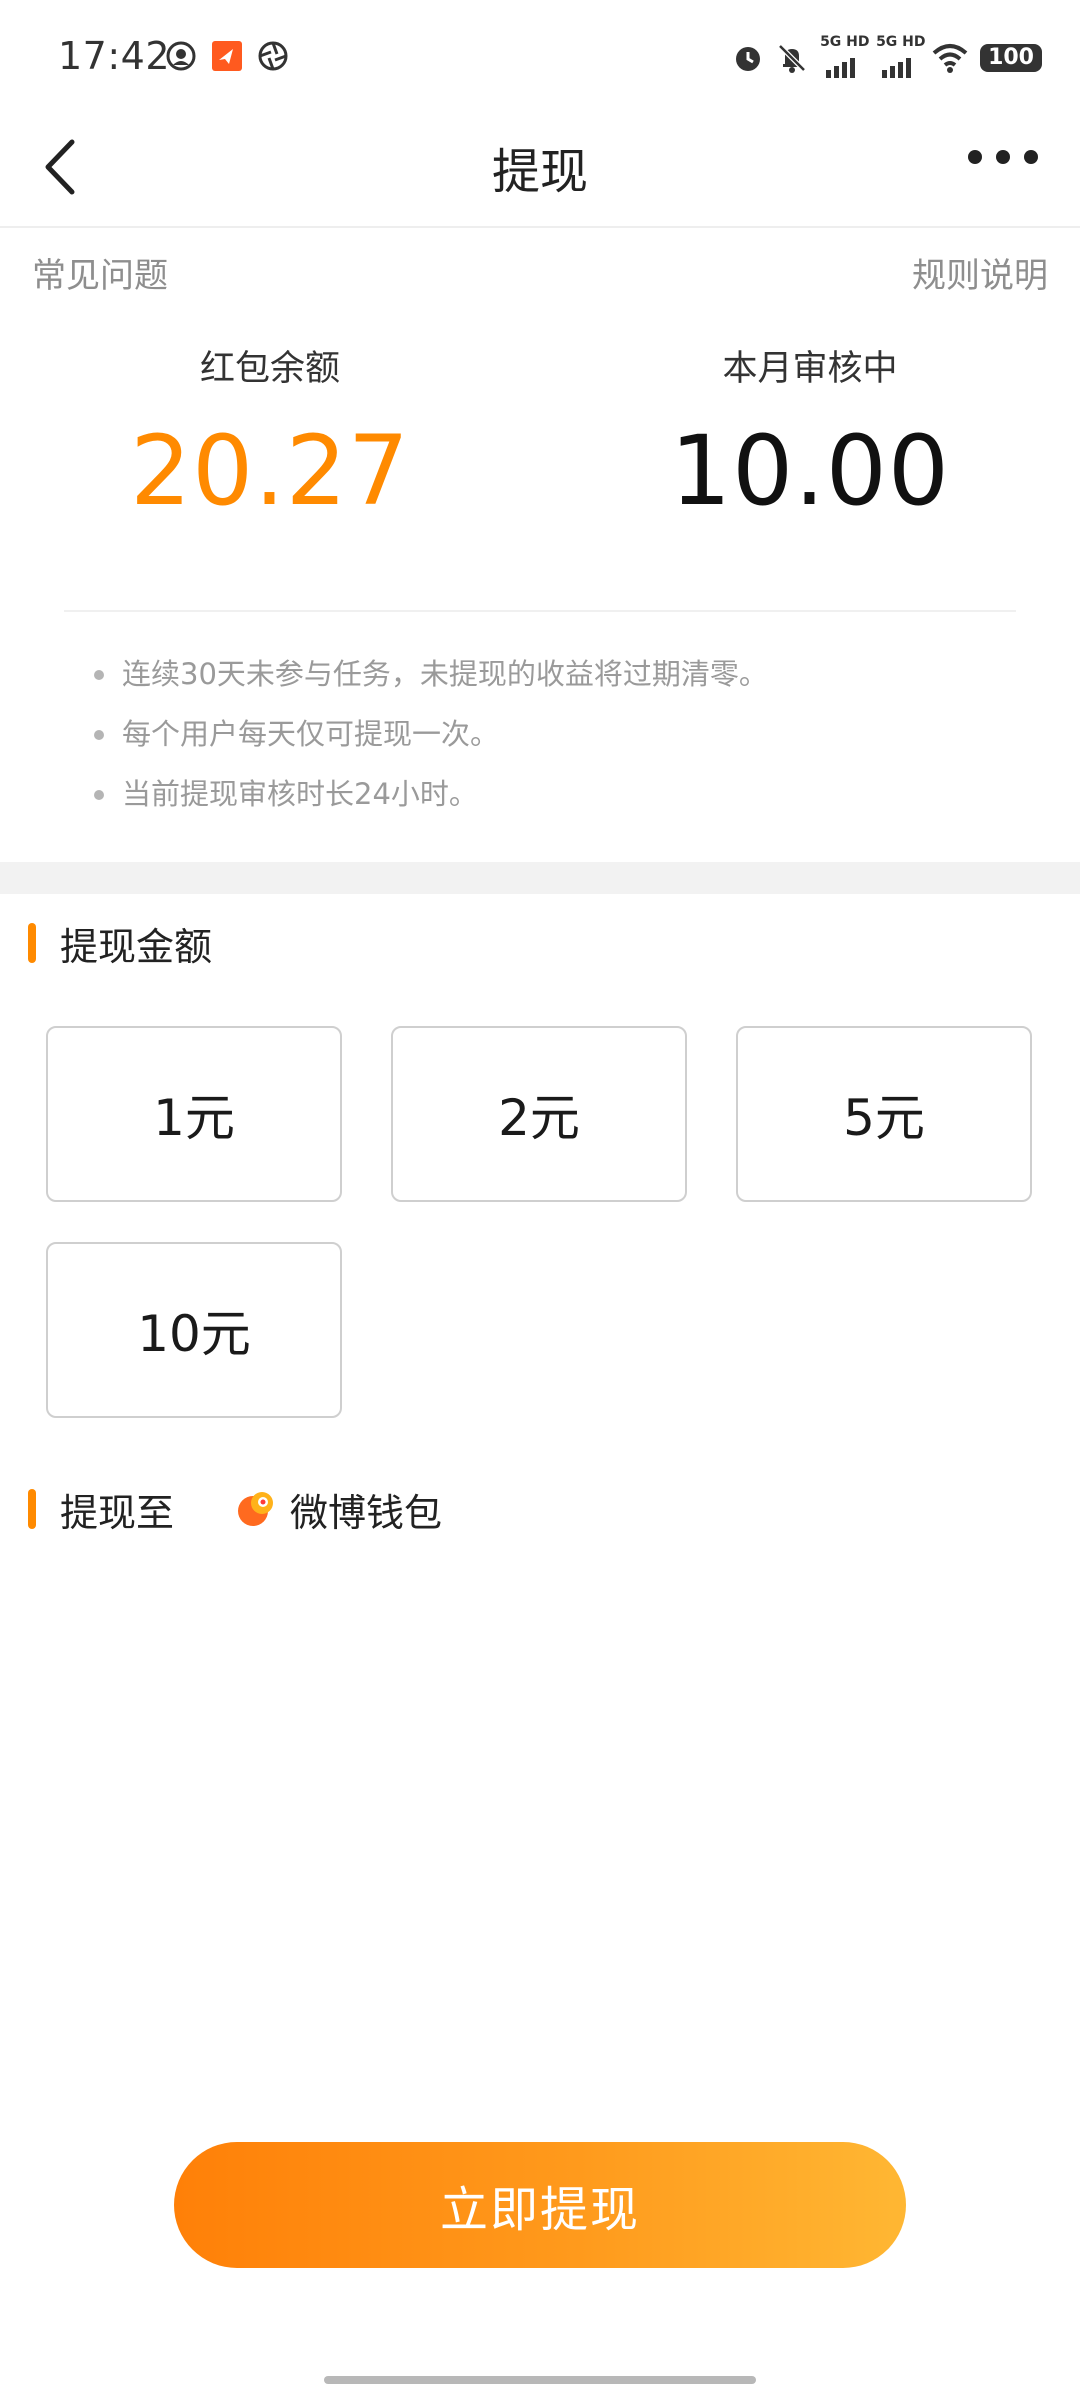 This screenshot has height=2388, width=1080. I want to click on amount-option-10: 10元, so click(194, 1330).